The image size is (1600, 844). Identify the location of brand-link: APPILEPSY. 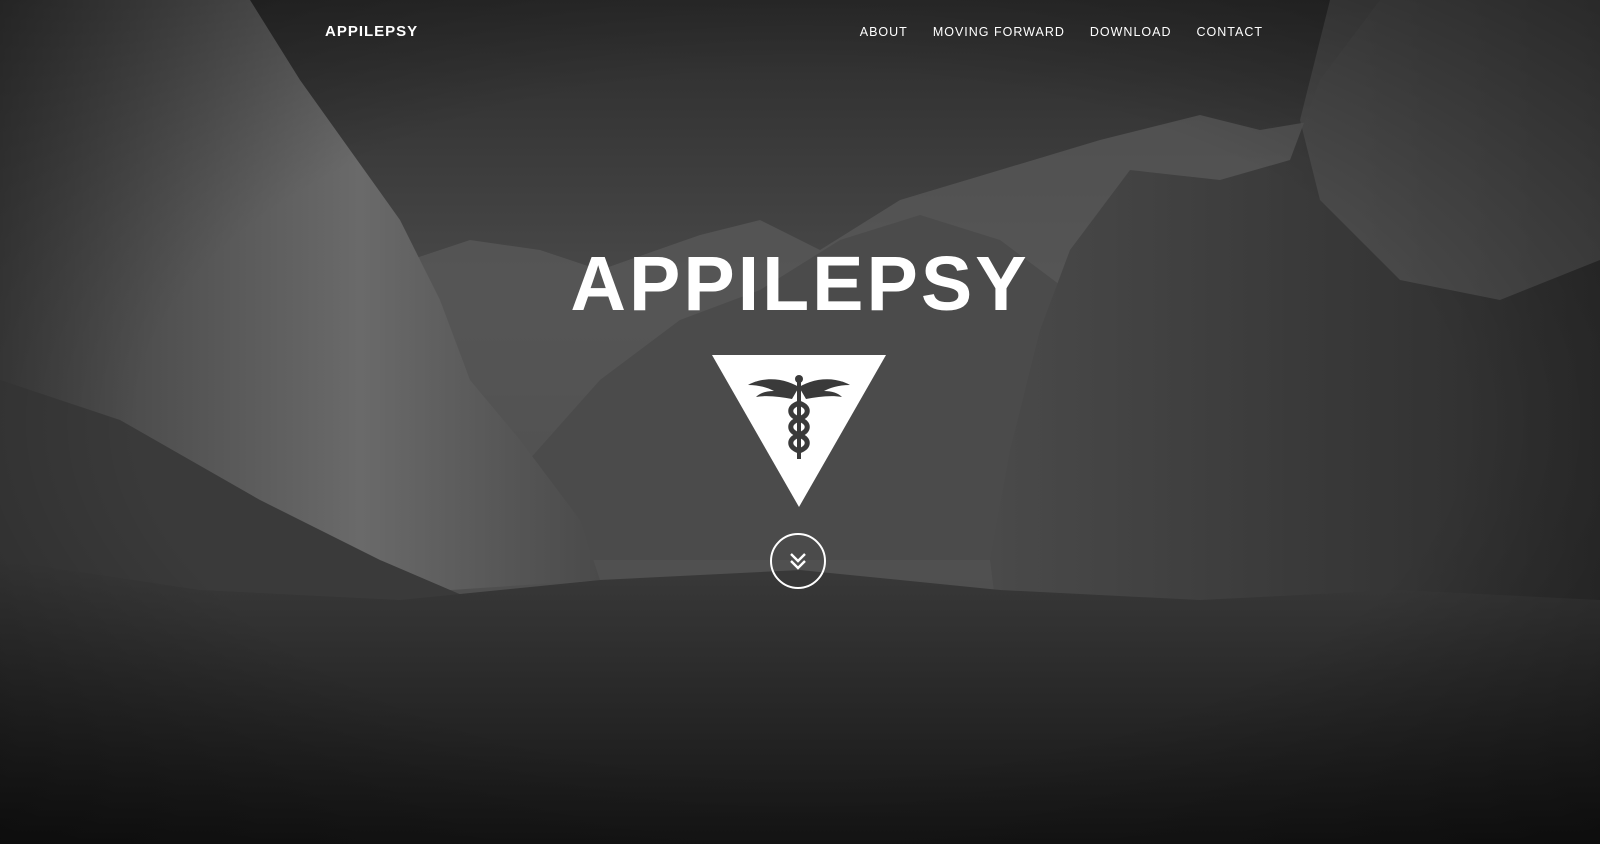
(371, 31).